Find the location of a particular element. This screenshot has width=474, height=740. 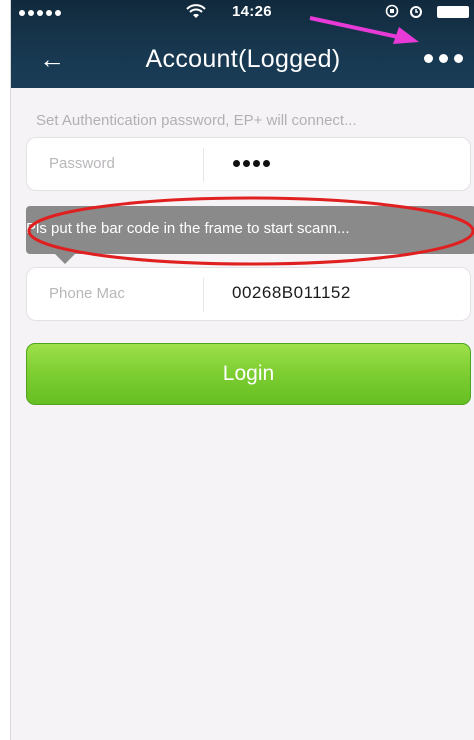

red-ellipse-annotation is located at coordinates (250, 231).